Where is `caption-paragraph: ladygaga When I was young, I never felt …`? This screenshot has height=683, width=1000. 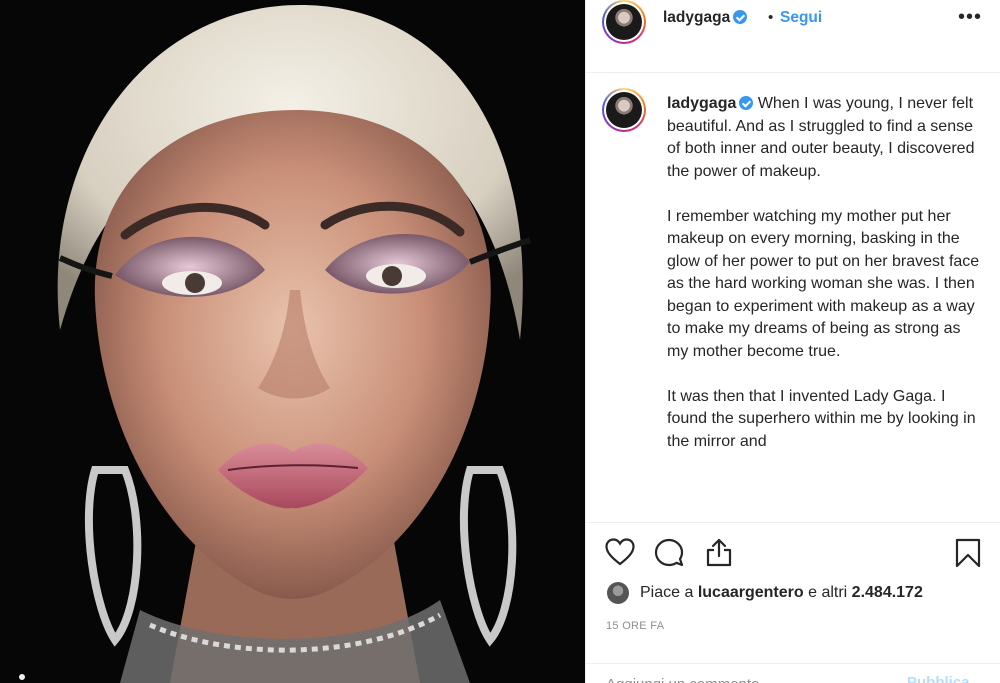
caption-paragraph: ladygaga When I was young, I never felt … is located at coordinates (821, 137).